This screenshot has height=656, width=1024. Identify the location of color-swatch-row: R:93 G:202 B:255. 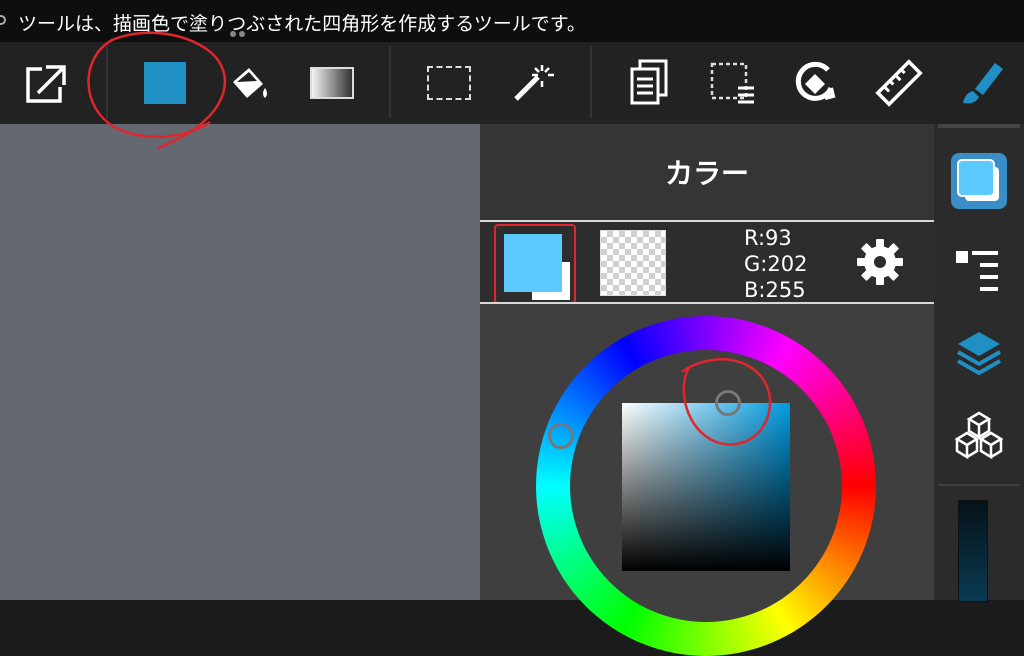
(707, 263).